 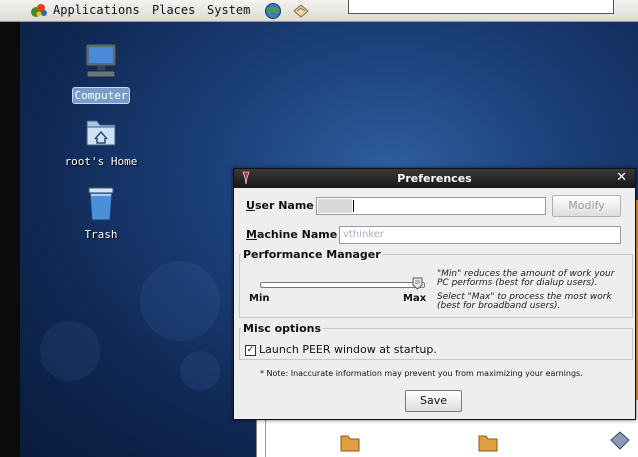 I want to click on trash-desktop-icon: Trash, so click(x=101, y=214).